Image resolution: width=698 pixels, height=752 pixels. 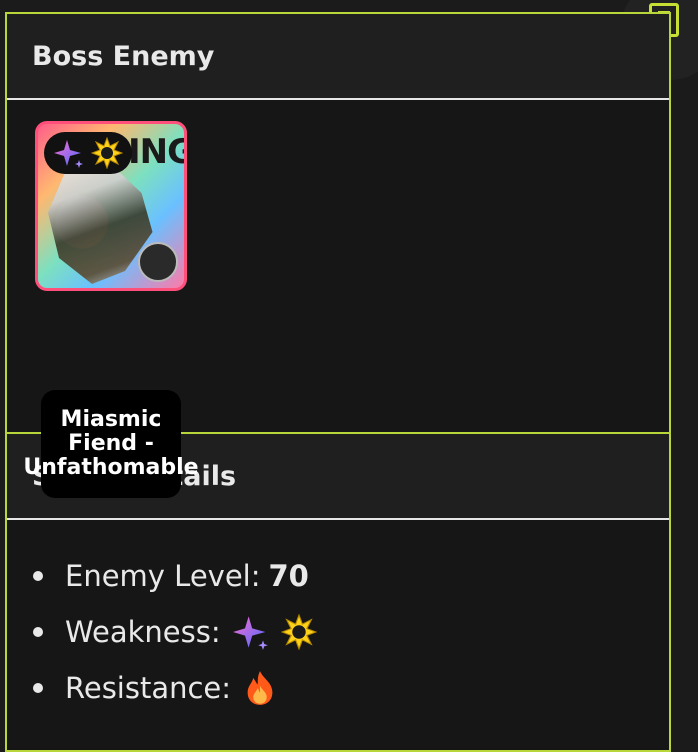 What do you see at coordinates (351, 688) in the screenshot?
I see `resistance-item: Resistance:` at bounding box center [351, 688].